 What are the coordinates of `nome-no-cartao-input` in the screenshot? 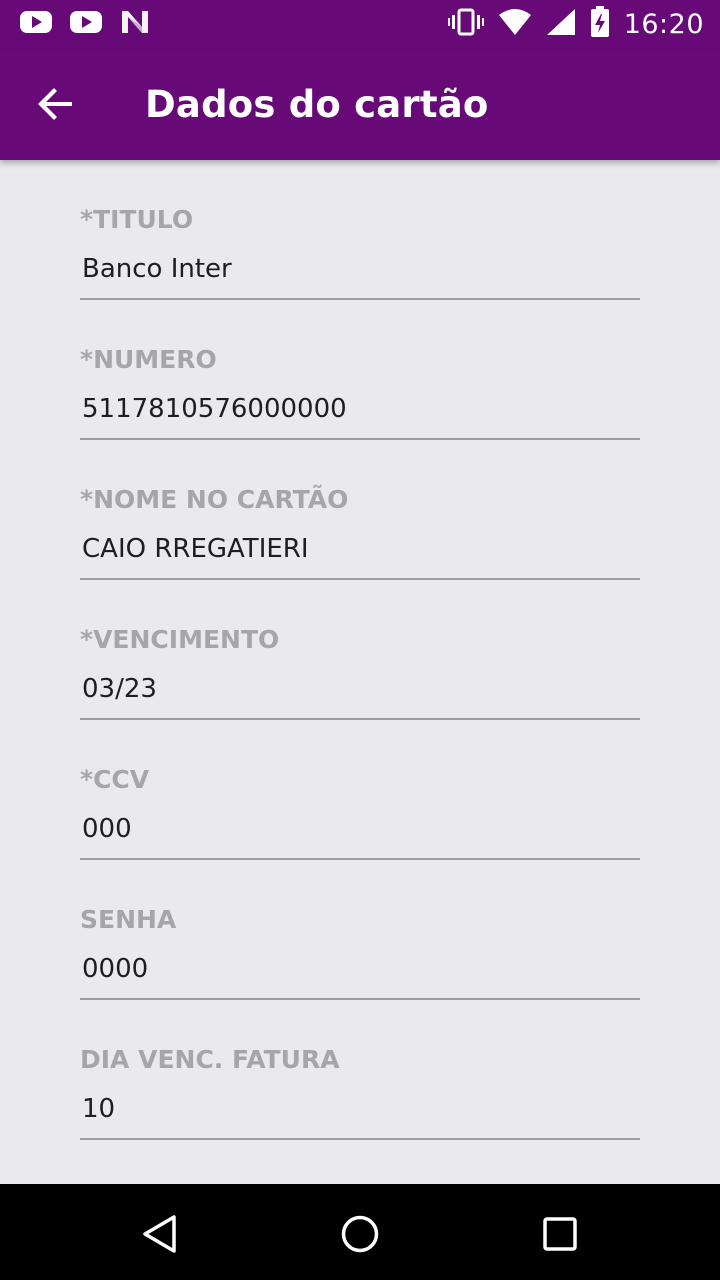 It's located at (360, 554).